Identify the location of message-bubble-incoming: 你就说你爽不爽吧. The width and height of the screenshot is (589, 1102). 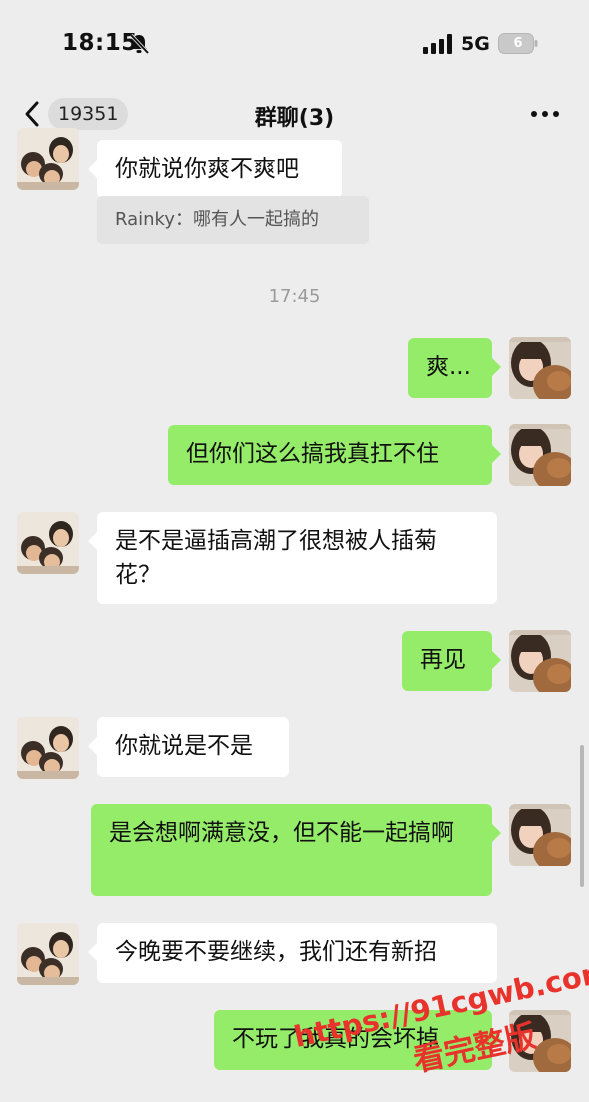
(215, 169).